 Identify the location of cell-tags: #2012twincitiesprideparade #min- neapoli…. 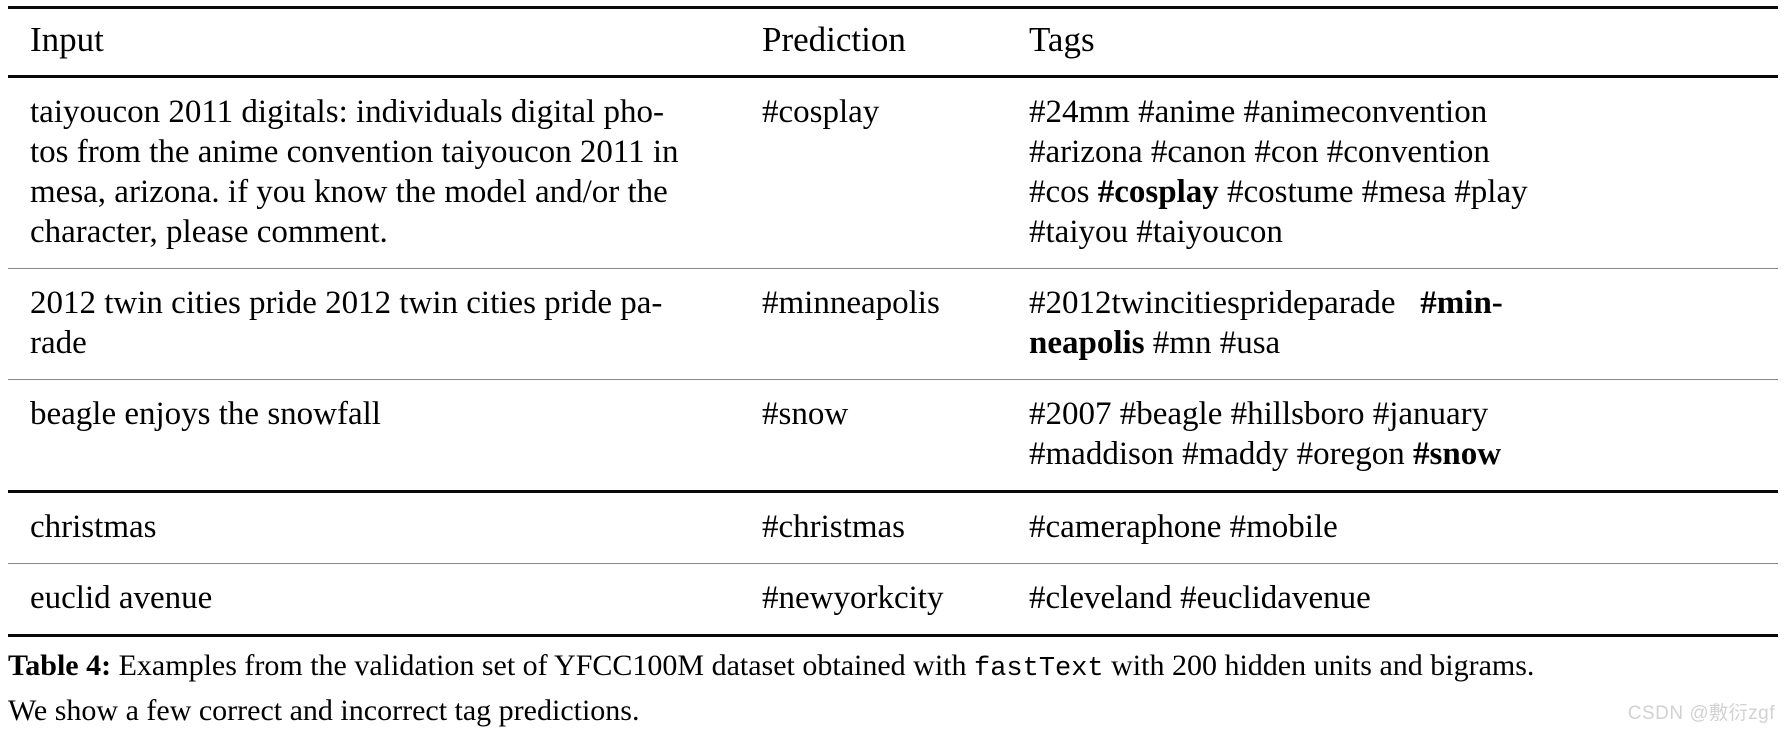
(1395, 324).